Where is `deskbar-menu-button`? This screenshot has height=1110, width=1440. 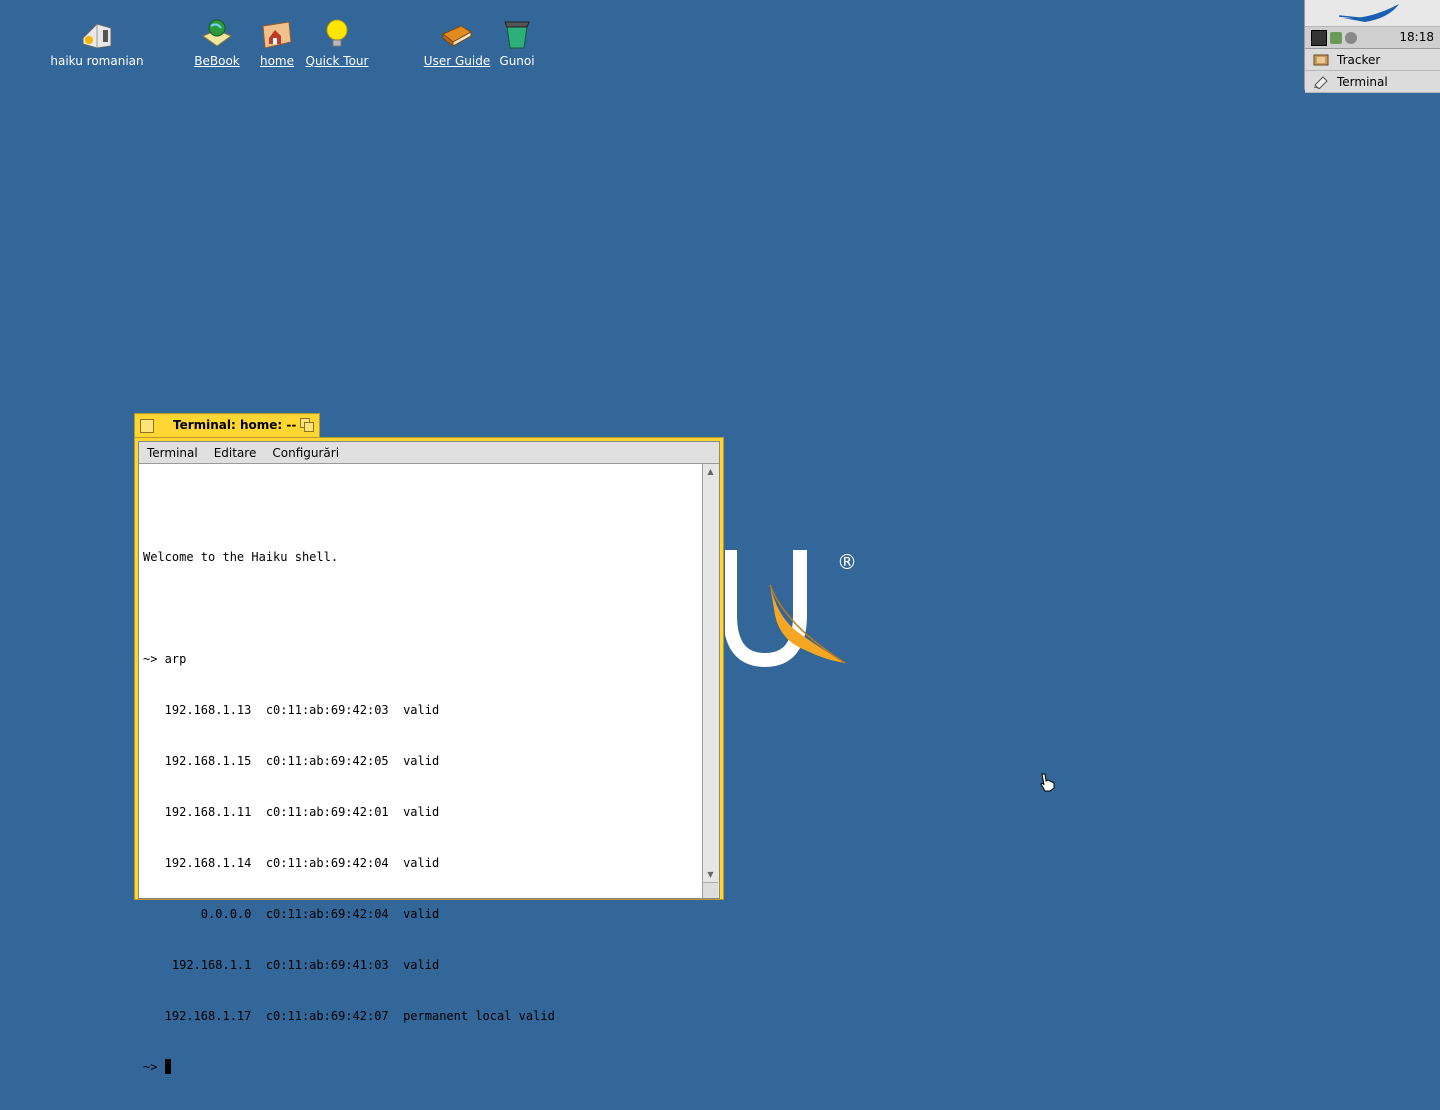 deskbar-menu-button is located at coordinates (1372, 13).